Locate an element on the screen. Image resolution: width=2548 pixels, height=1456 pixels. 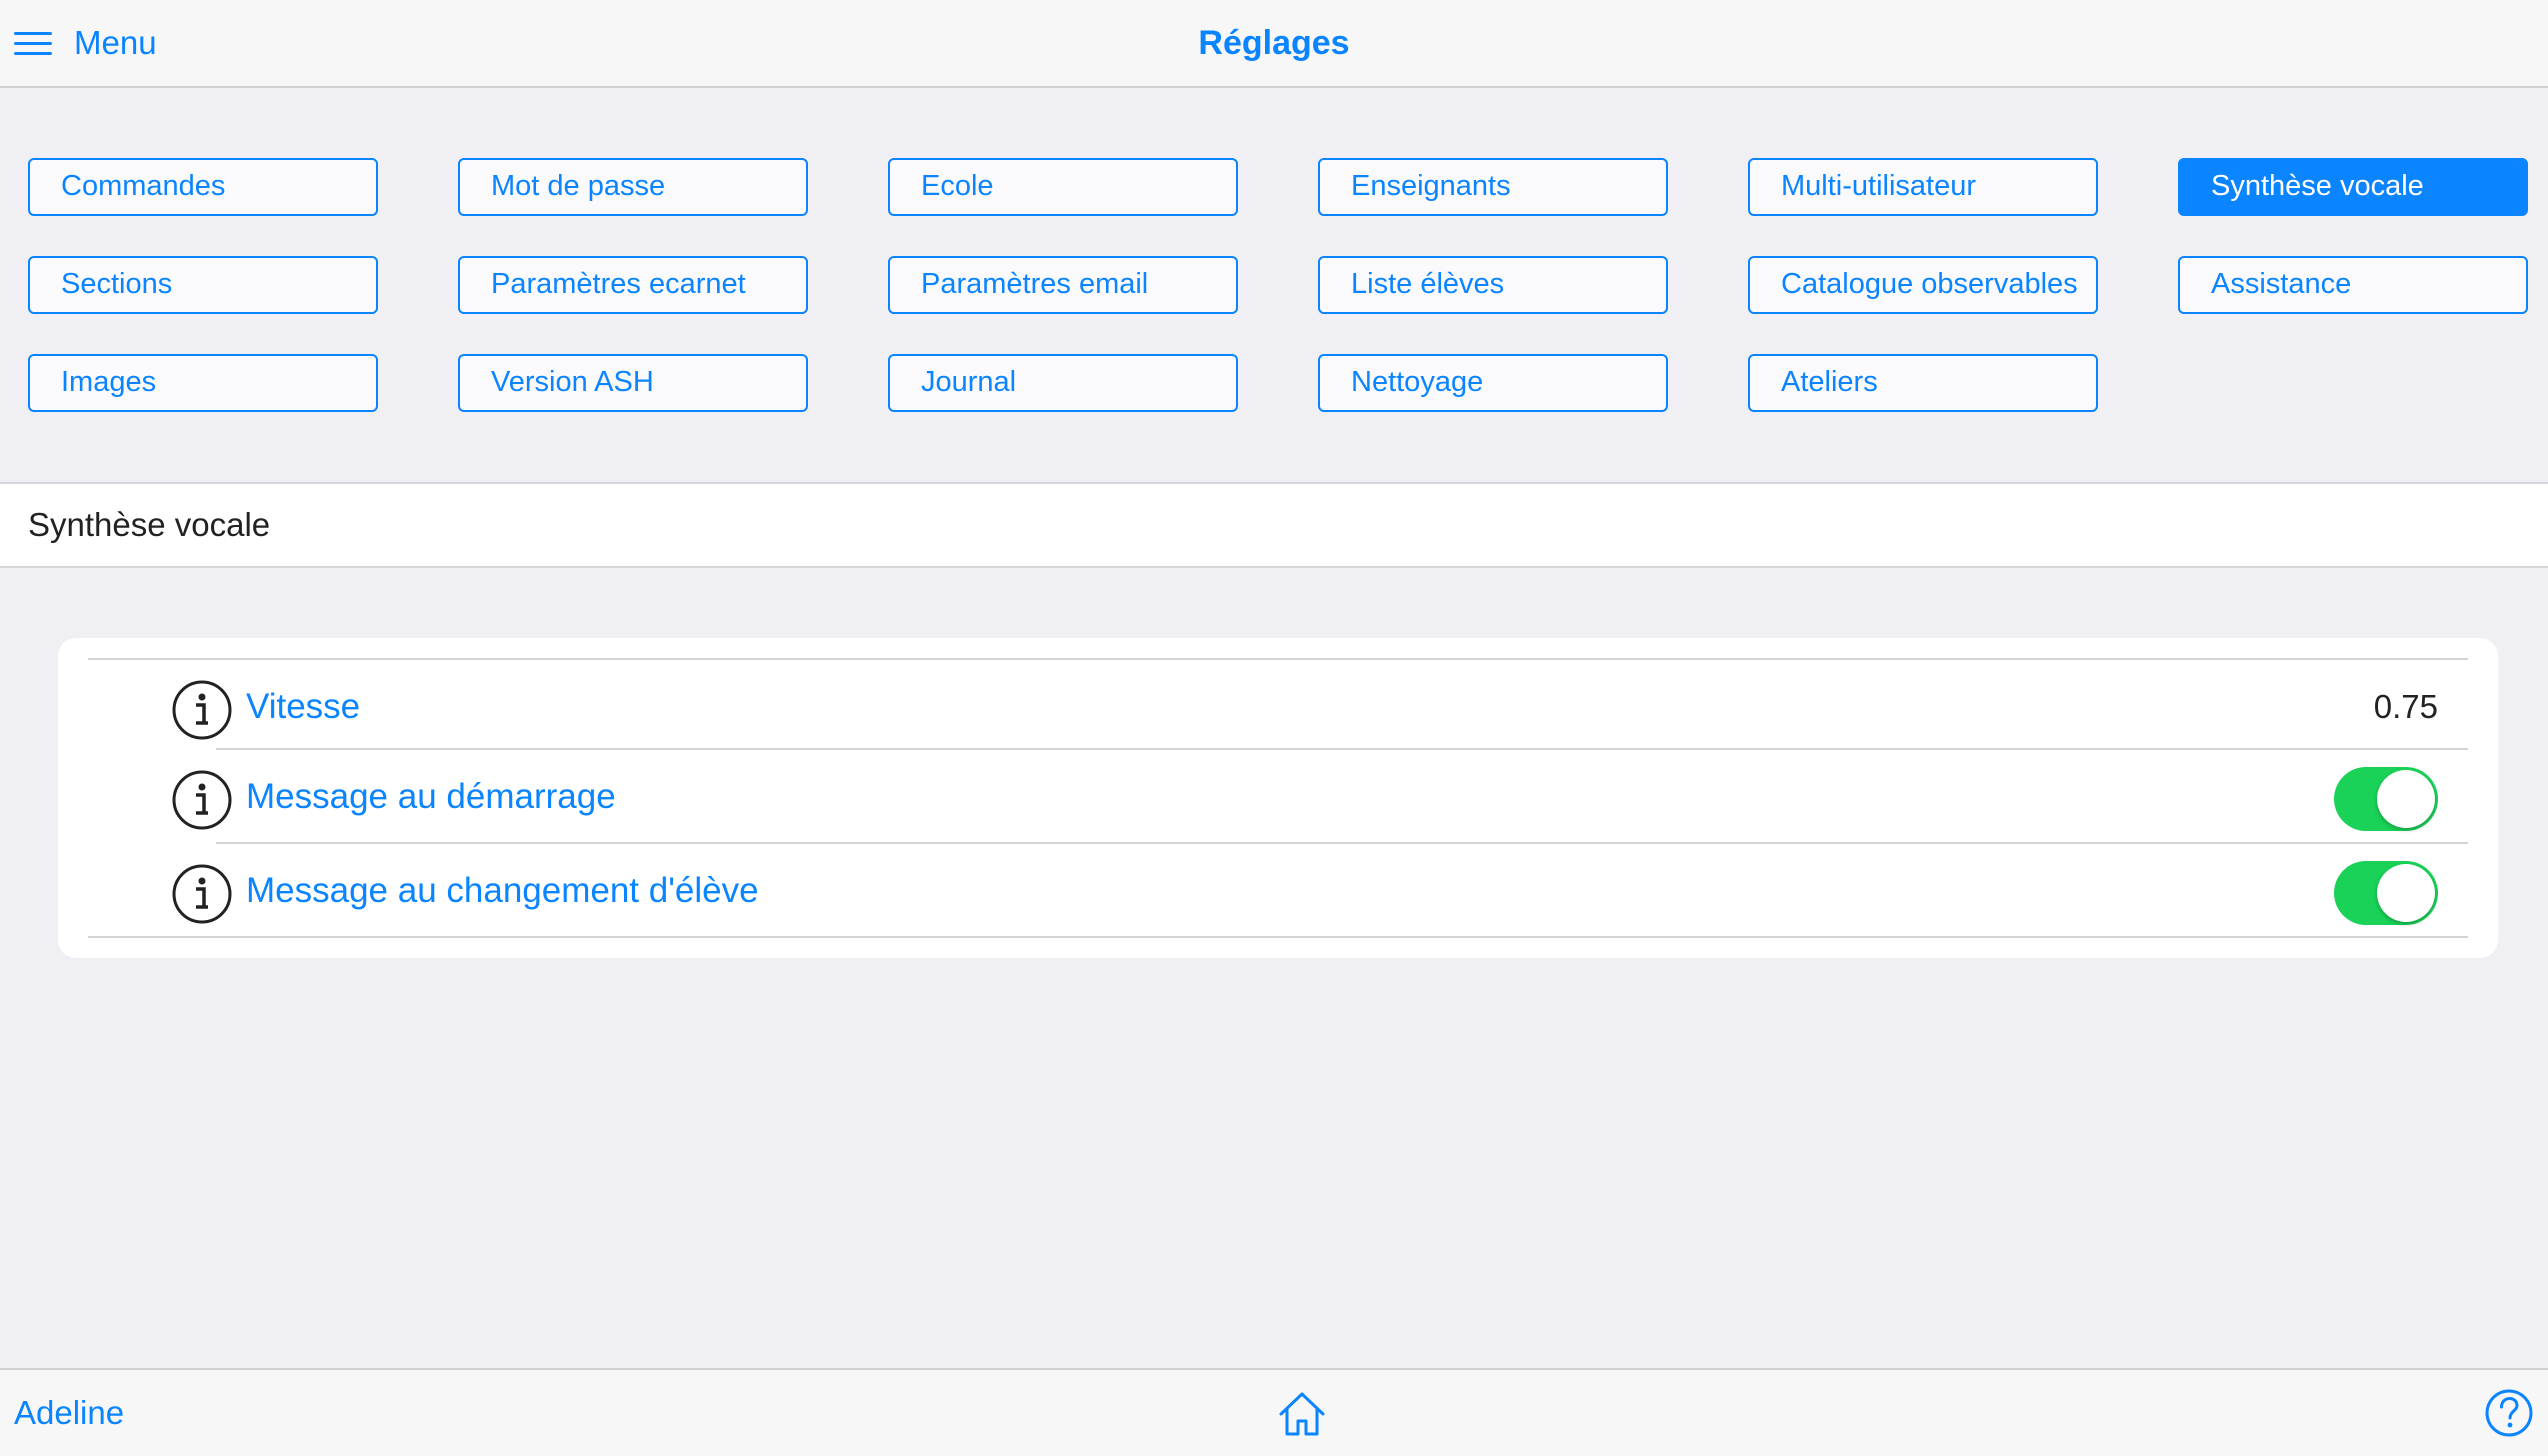
category-button-multi-utilisateur: Multi-utilisateur is located at coordinates (1923, 187).